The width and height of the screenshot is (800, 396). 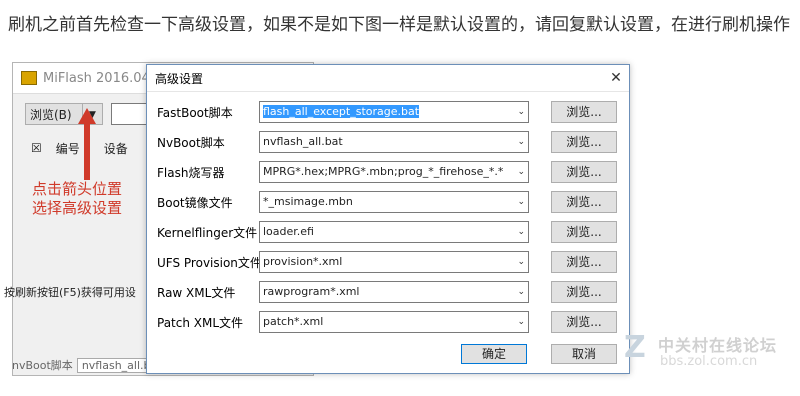 I want to click on setting-value: *_msimage.mbn, so click(x=308, y=201).